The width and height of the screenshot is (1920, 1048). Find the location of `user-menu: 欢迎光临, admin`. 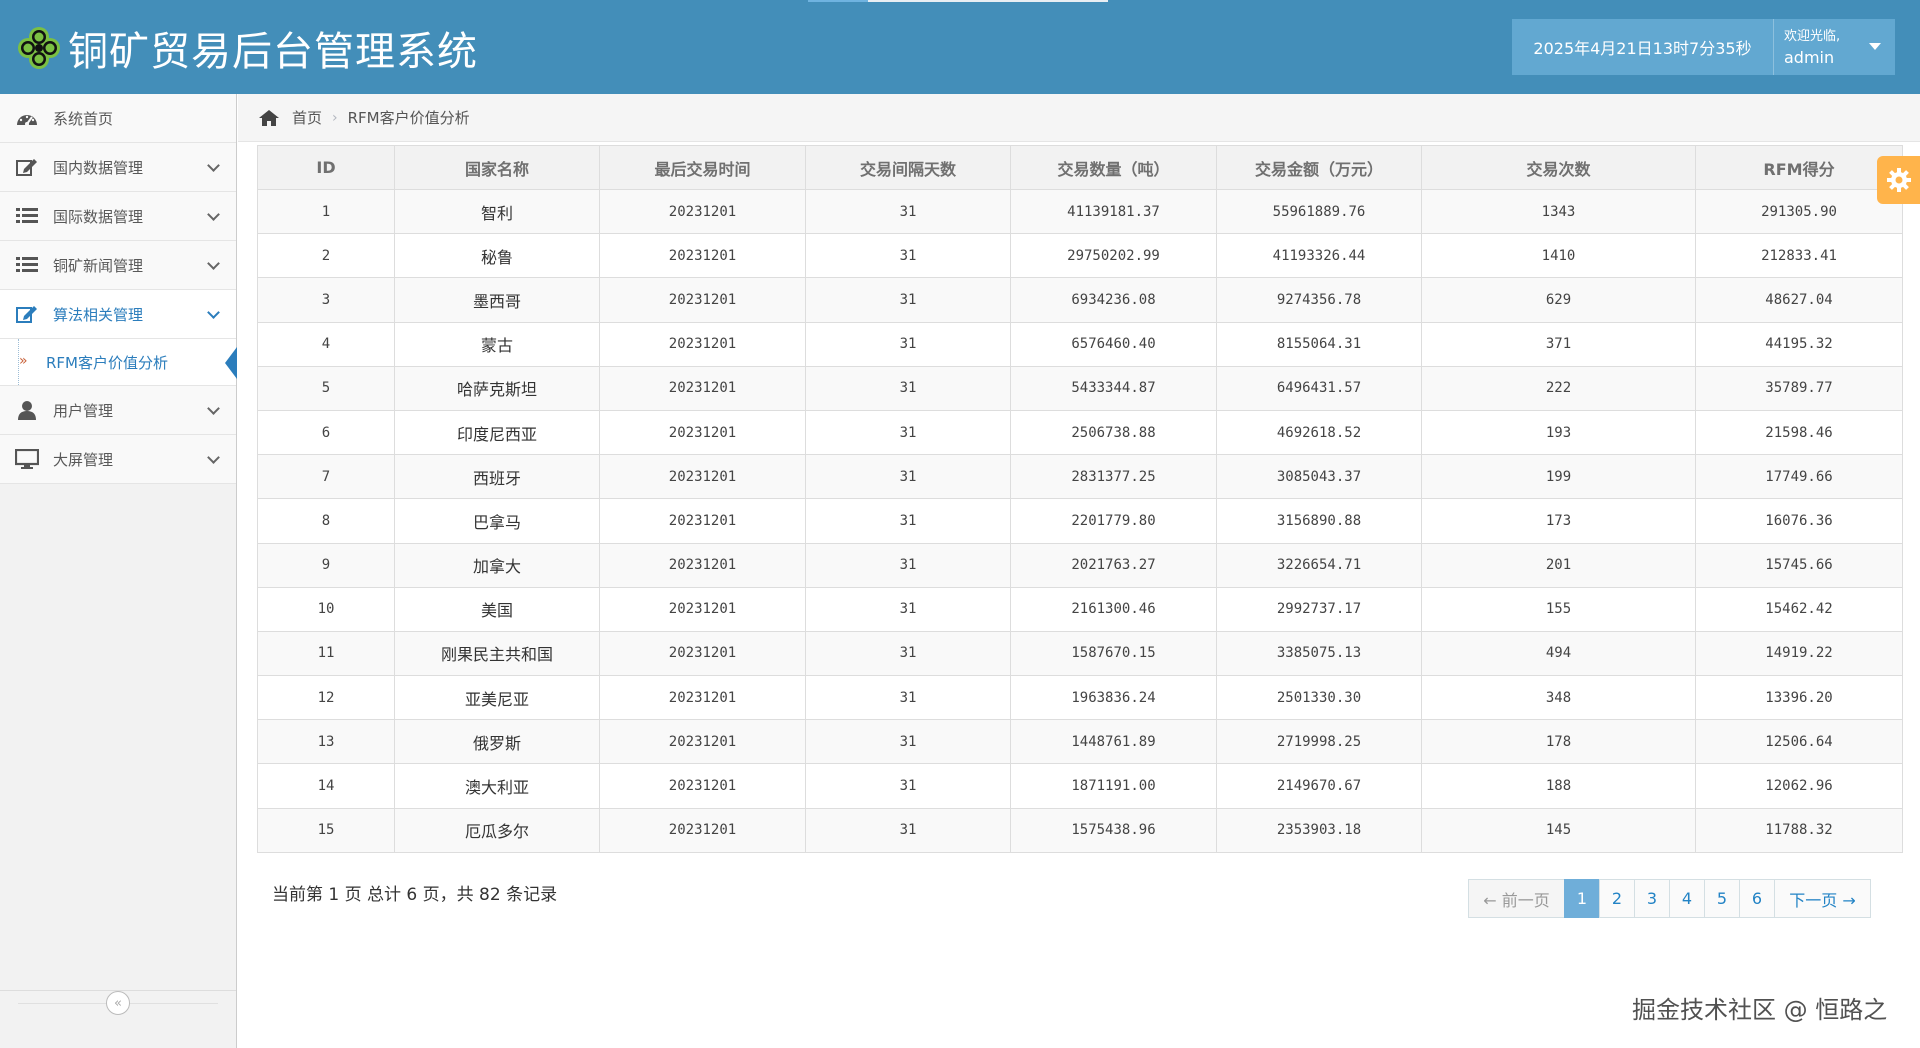

user-menu: 欢迎光临, admin is located at coordinates (1834, 47).